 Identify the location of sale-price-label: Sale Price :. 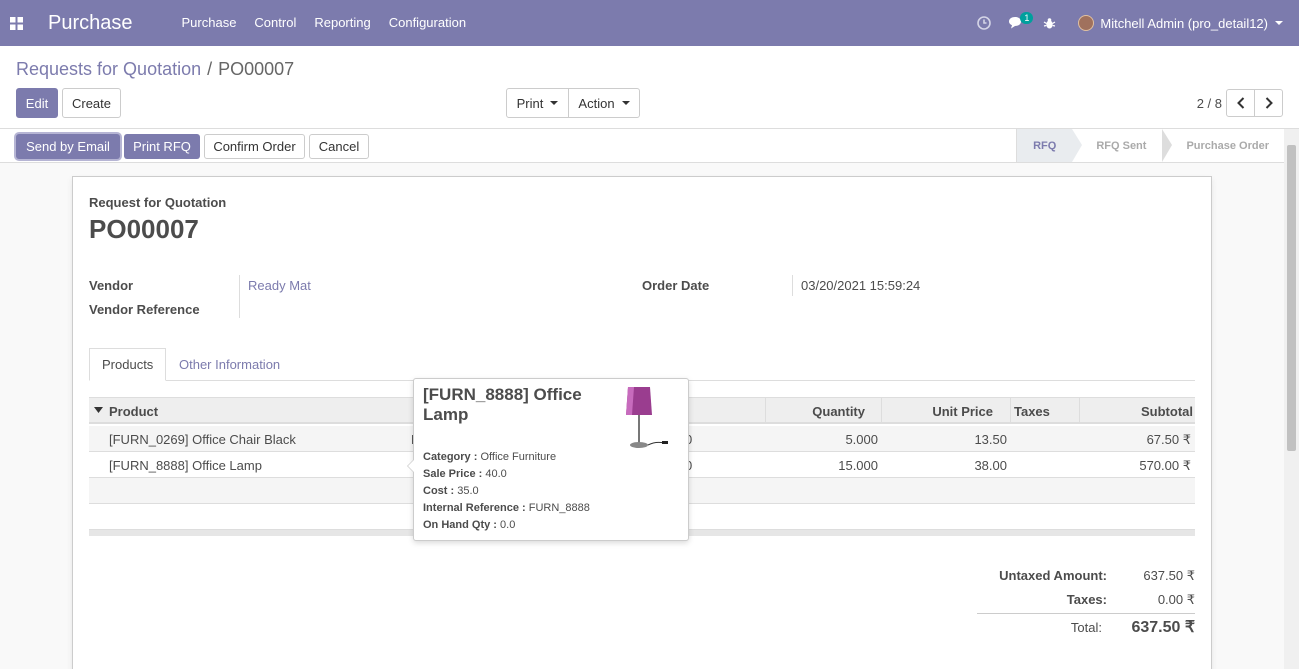
(453, 474).